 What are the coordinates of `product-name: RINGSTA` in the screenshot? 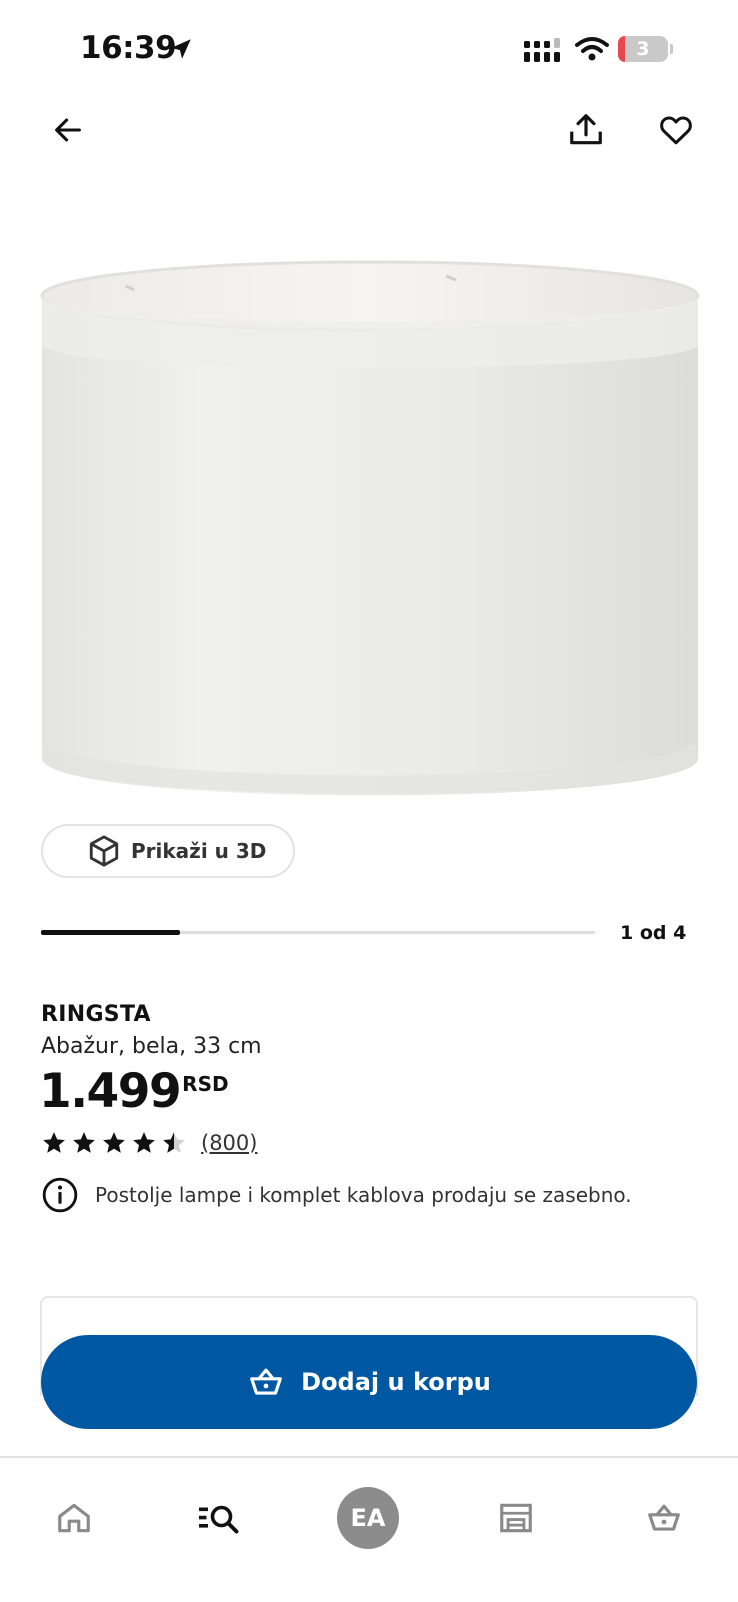 It's located at (96, 1014).